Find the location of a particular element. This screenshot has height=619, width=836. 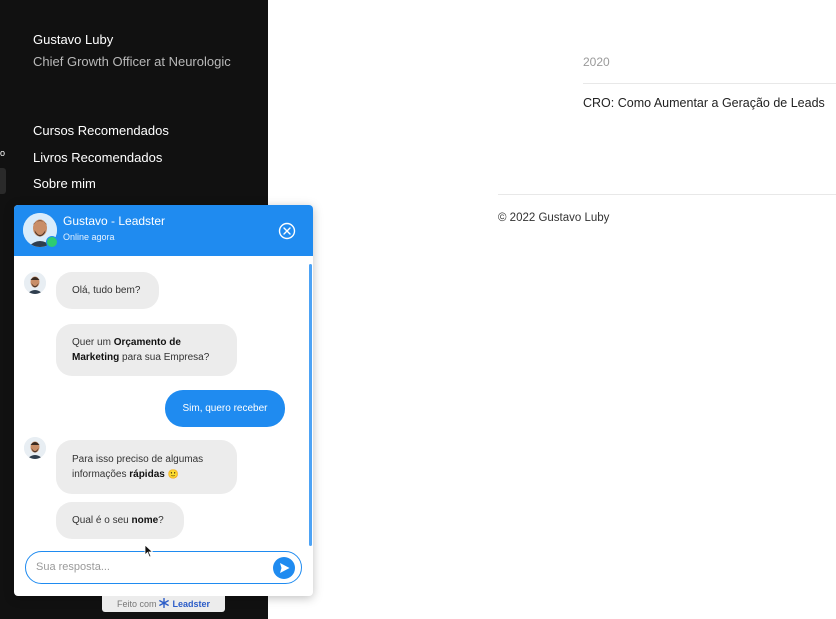

message-text: Olá, tudo bem? is located at coordinates (106, 290).